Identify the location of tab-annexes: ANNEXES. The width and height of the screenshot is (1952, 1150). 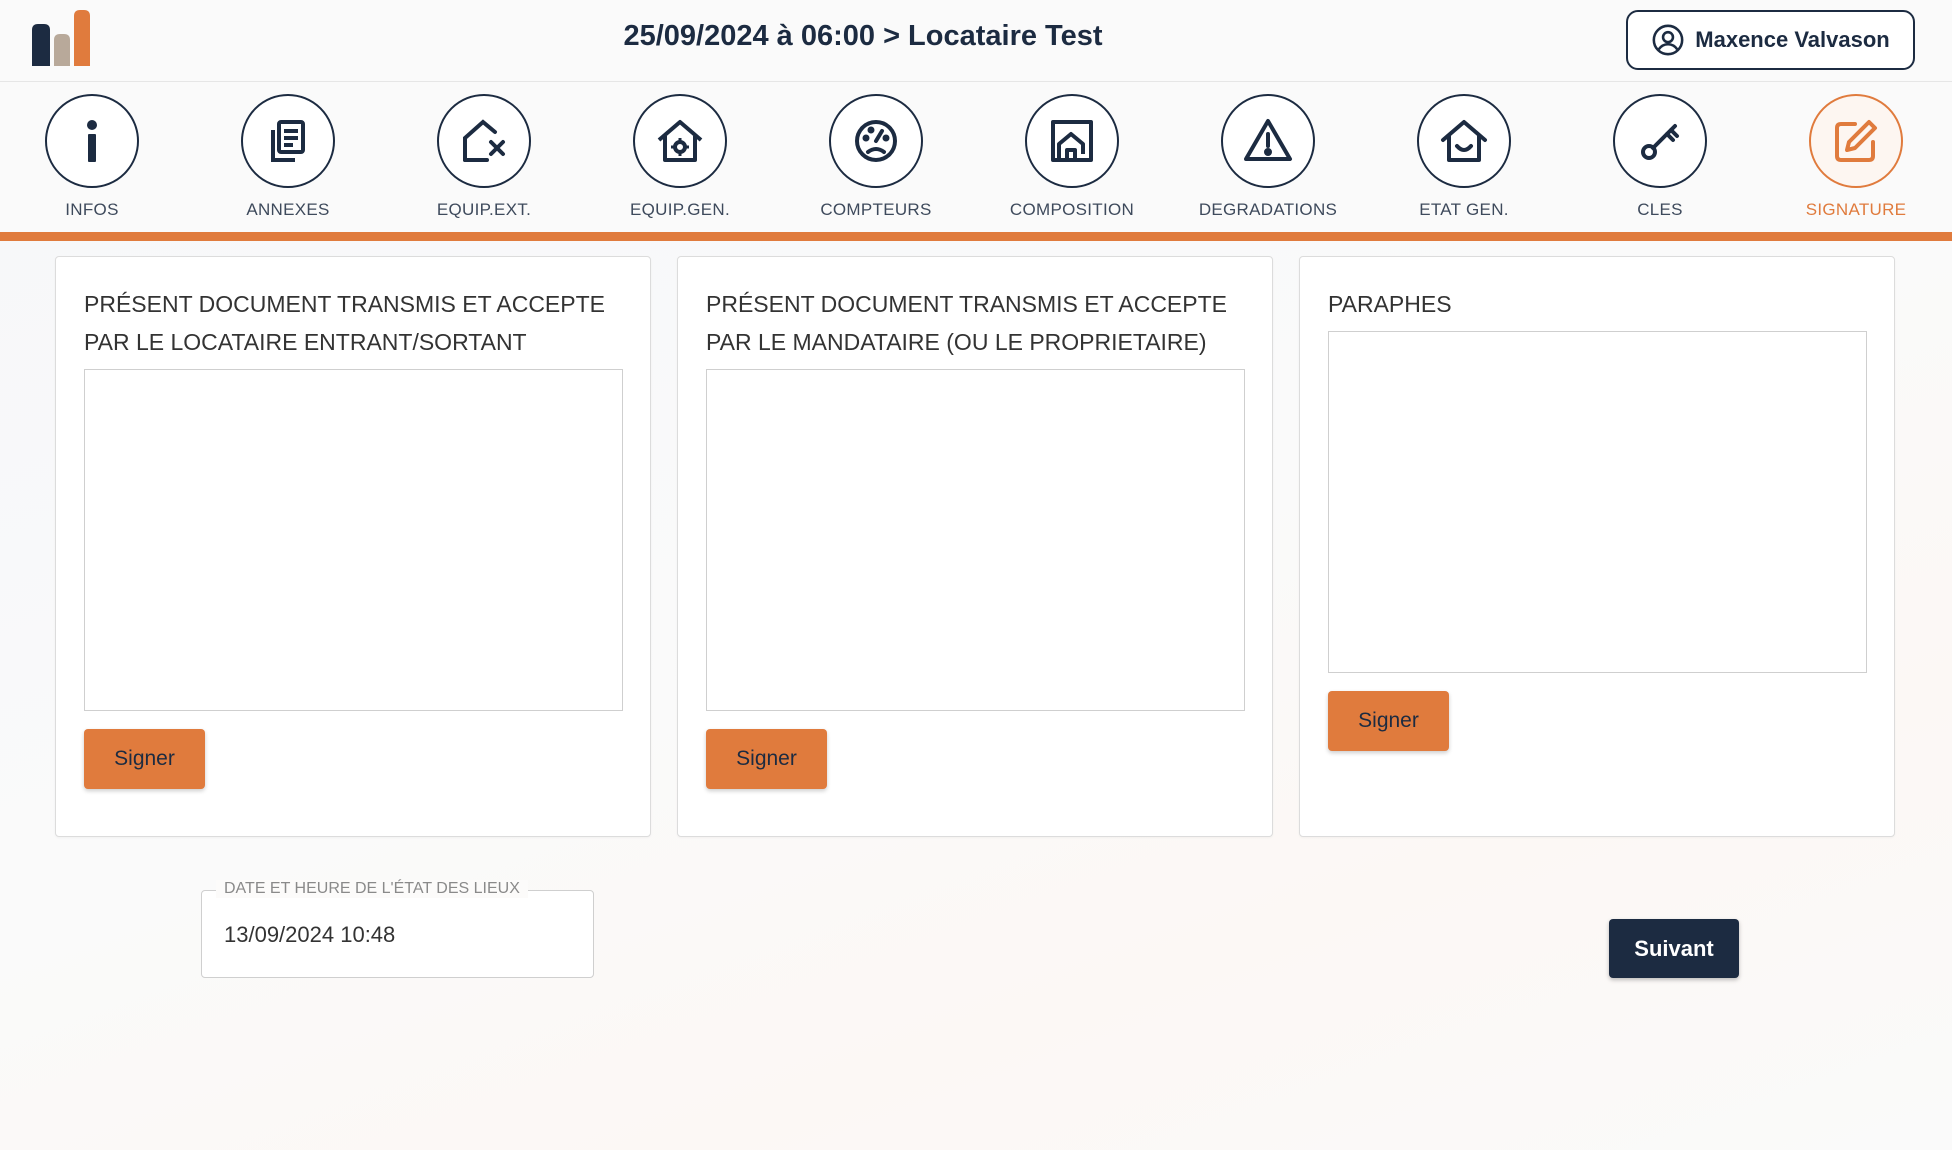
(288, 159).